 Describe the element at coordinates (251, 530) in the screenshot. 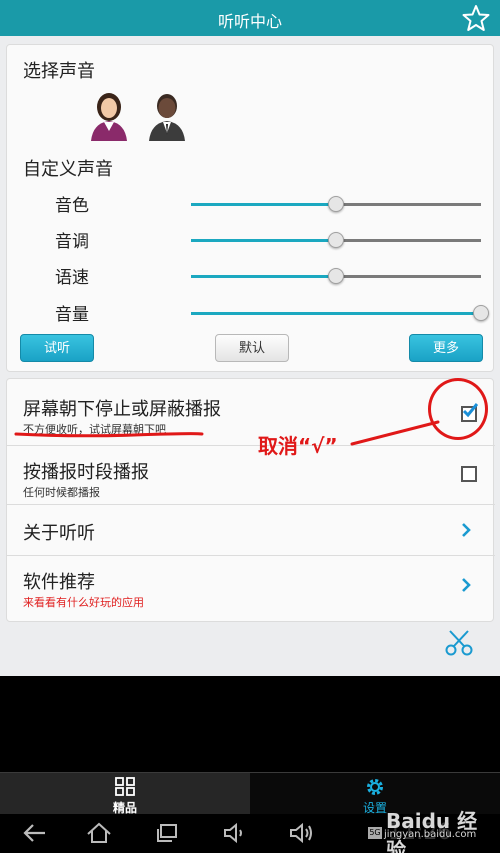

I see `about-row: 关于听听` at that location.